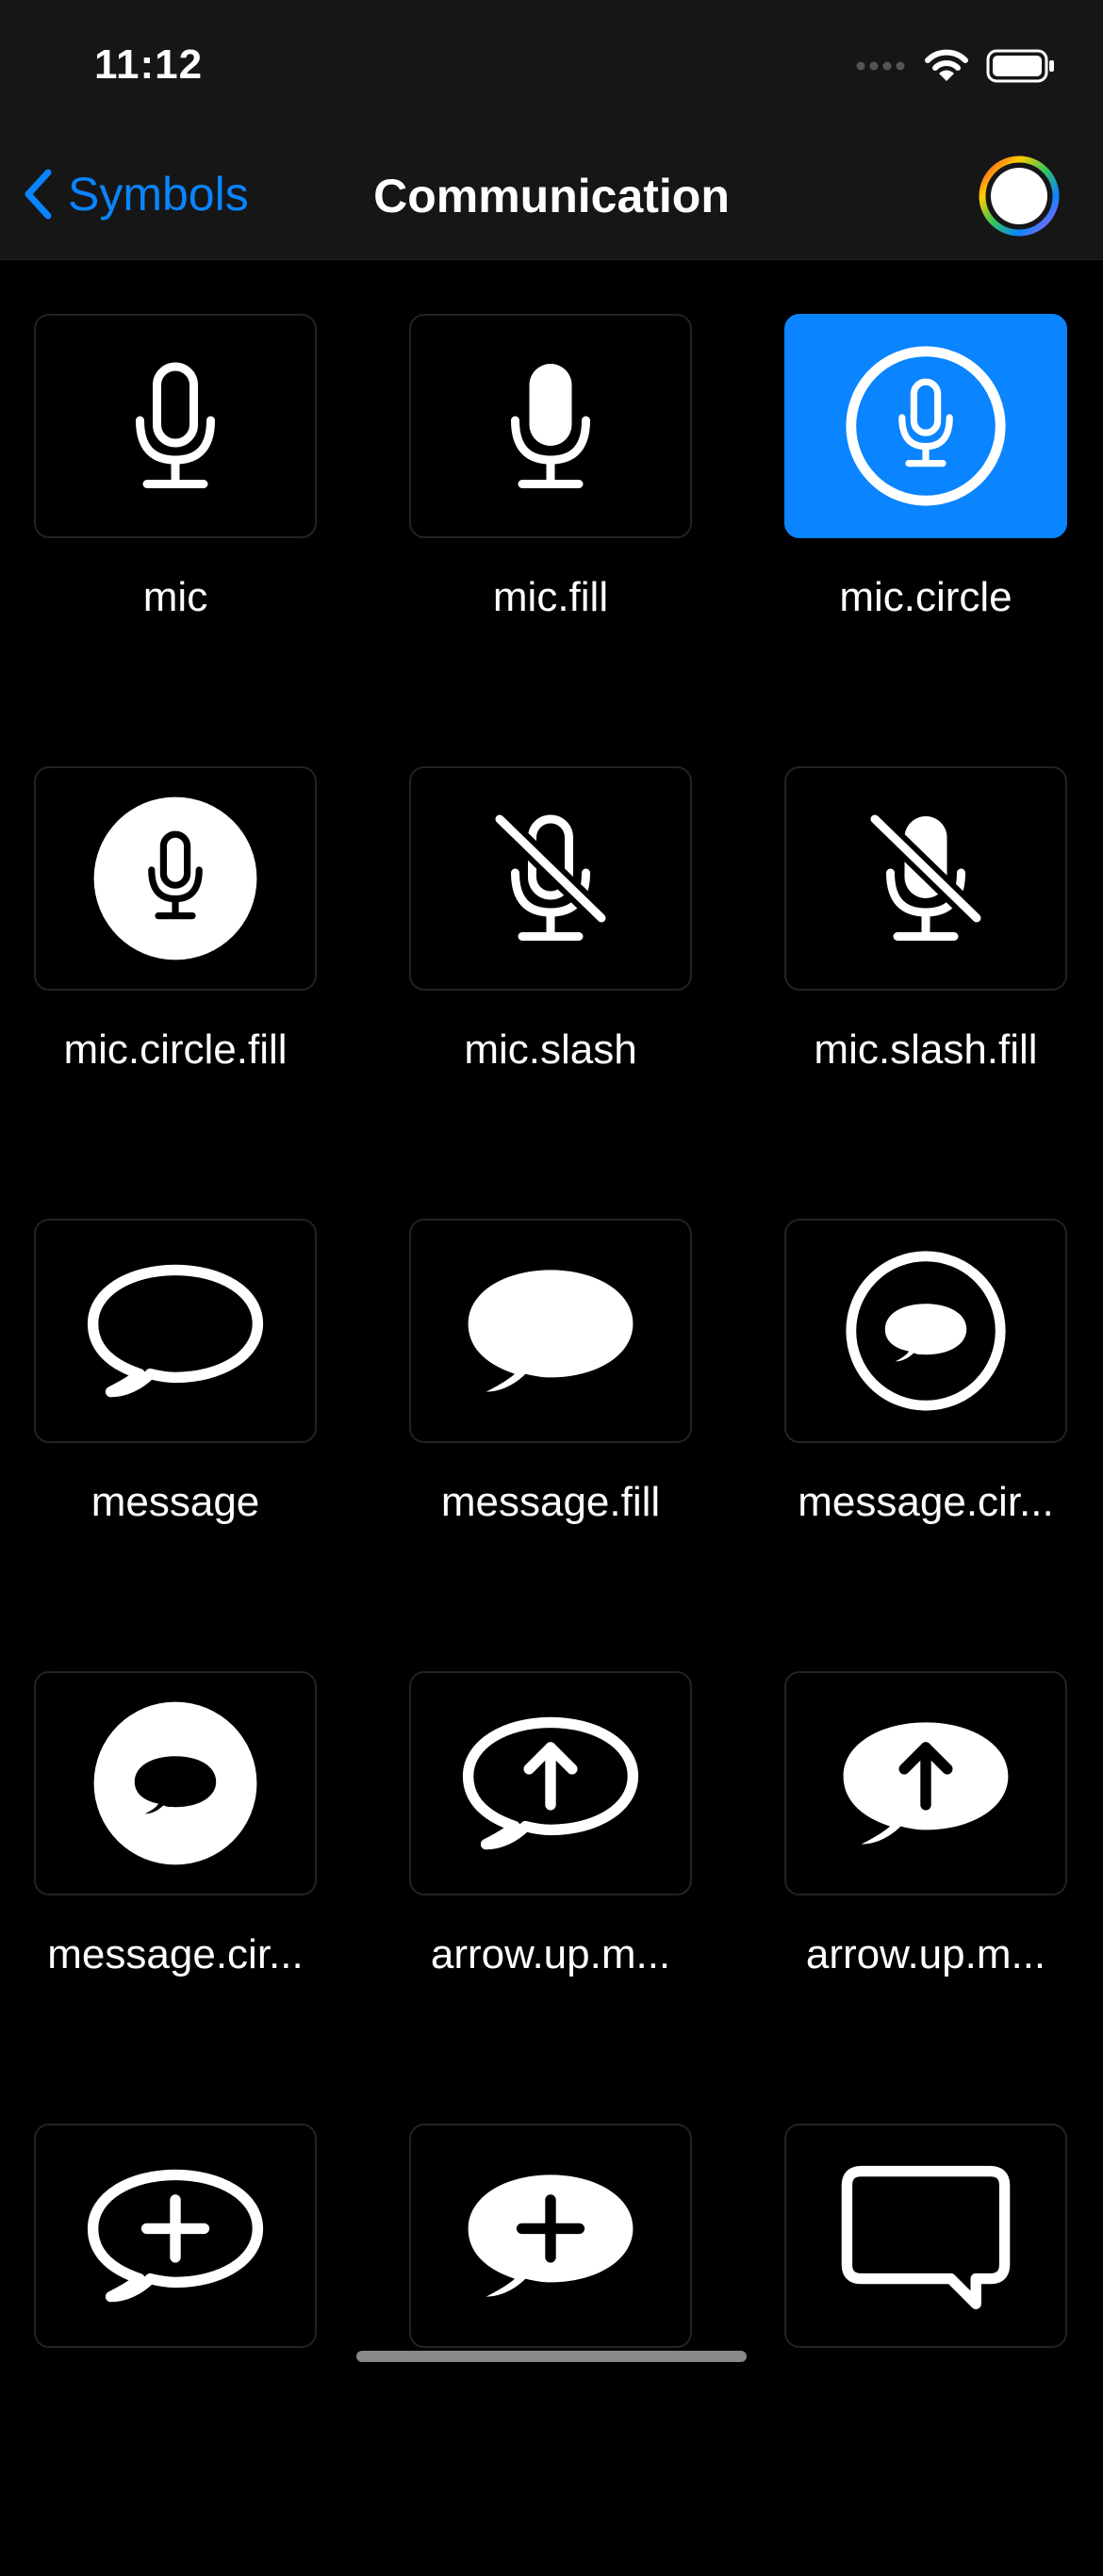 The height and width of the screenshot is (2576, 1103). Describe the element at coordinates (551, 2356) in the screenshot. I see `home-indicator` at that location.